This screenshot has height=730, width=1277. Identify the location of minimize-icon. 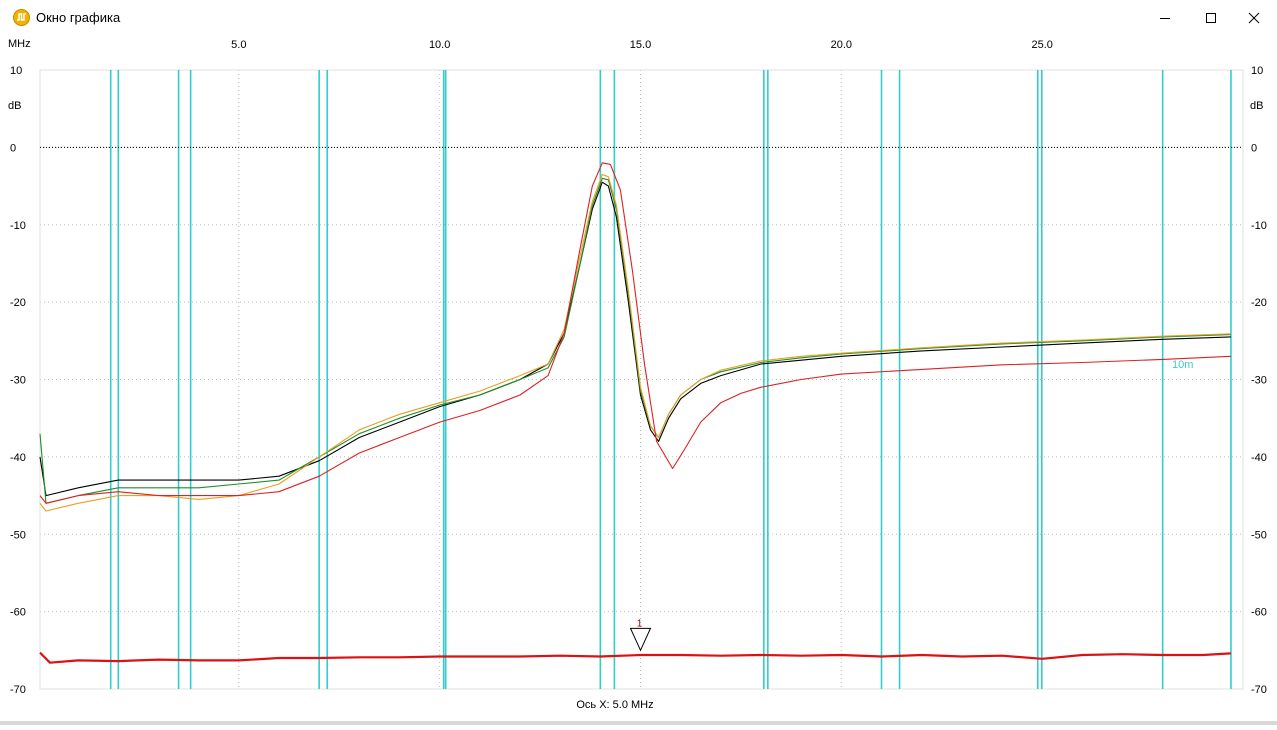
(1165, 18).